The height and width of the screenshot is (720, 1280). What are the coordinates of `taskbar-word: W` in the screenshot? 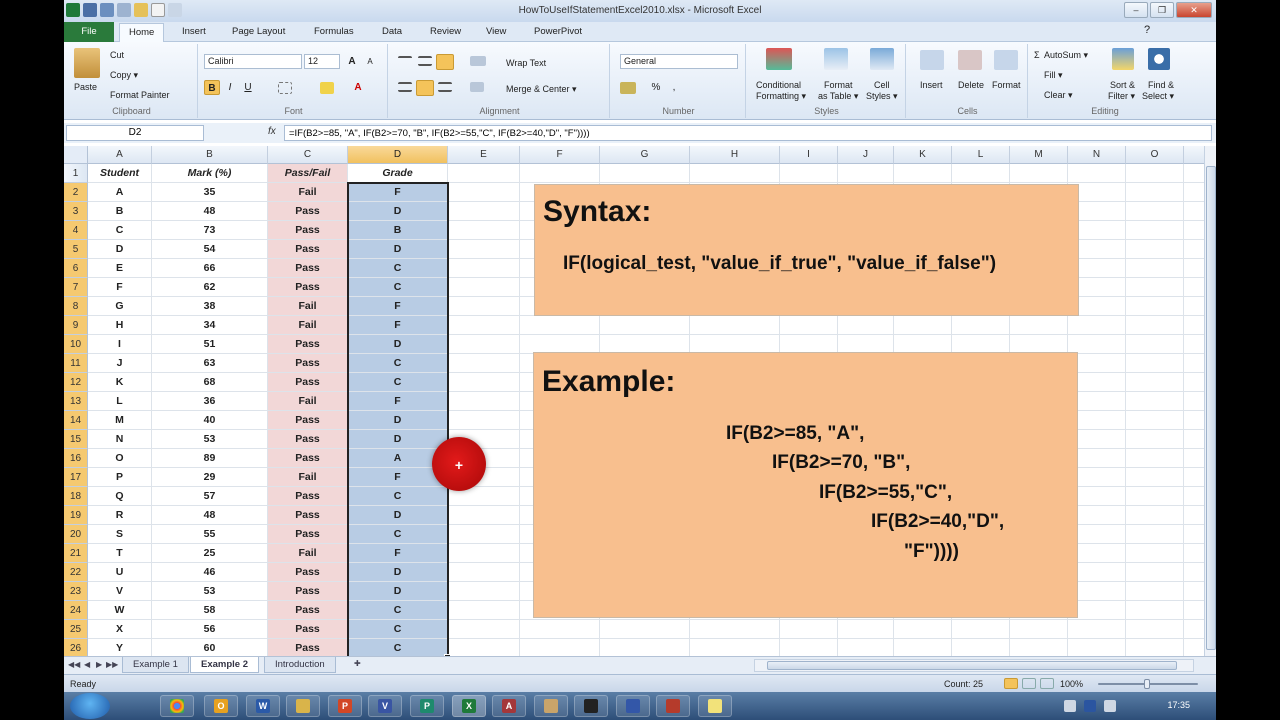 It's located at (263, 706).